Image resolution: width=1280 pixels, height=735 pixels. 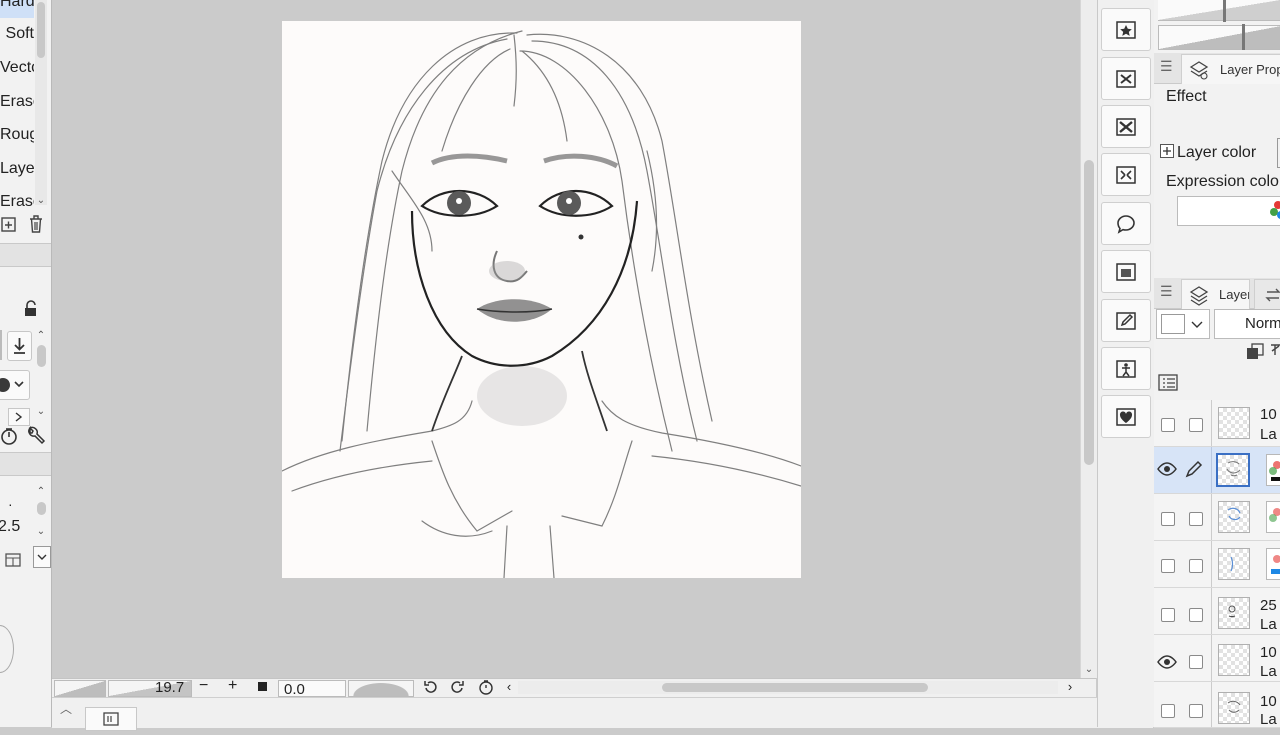 What do you see at coordinates (1247, 324) in the screenshot?
I see `blend-mode-dropdown: Norm` at bounding box center [1247, 324].